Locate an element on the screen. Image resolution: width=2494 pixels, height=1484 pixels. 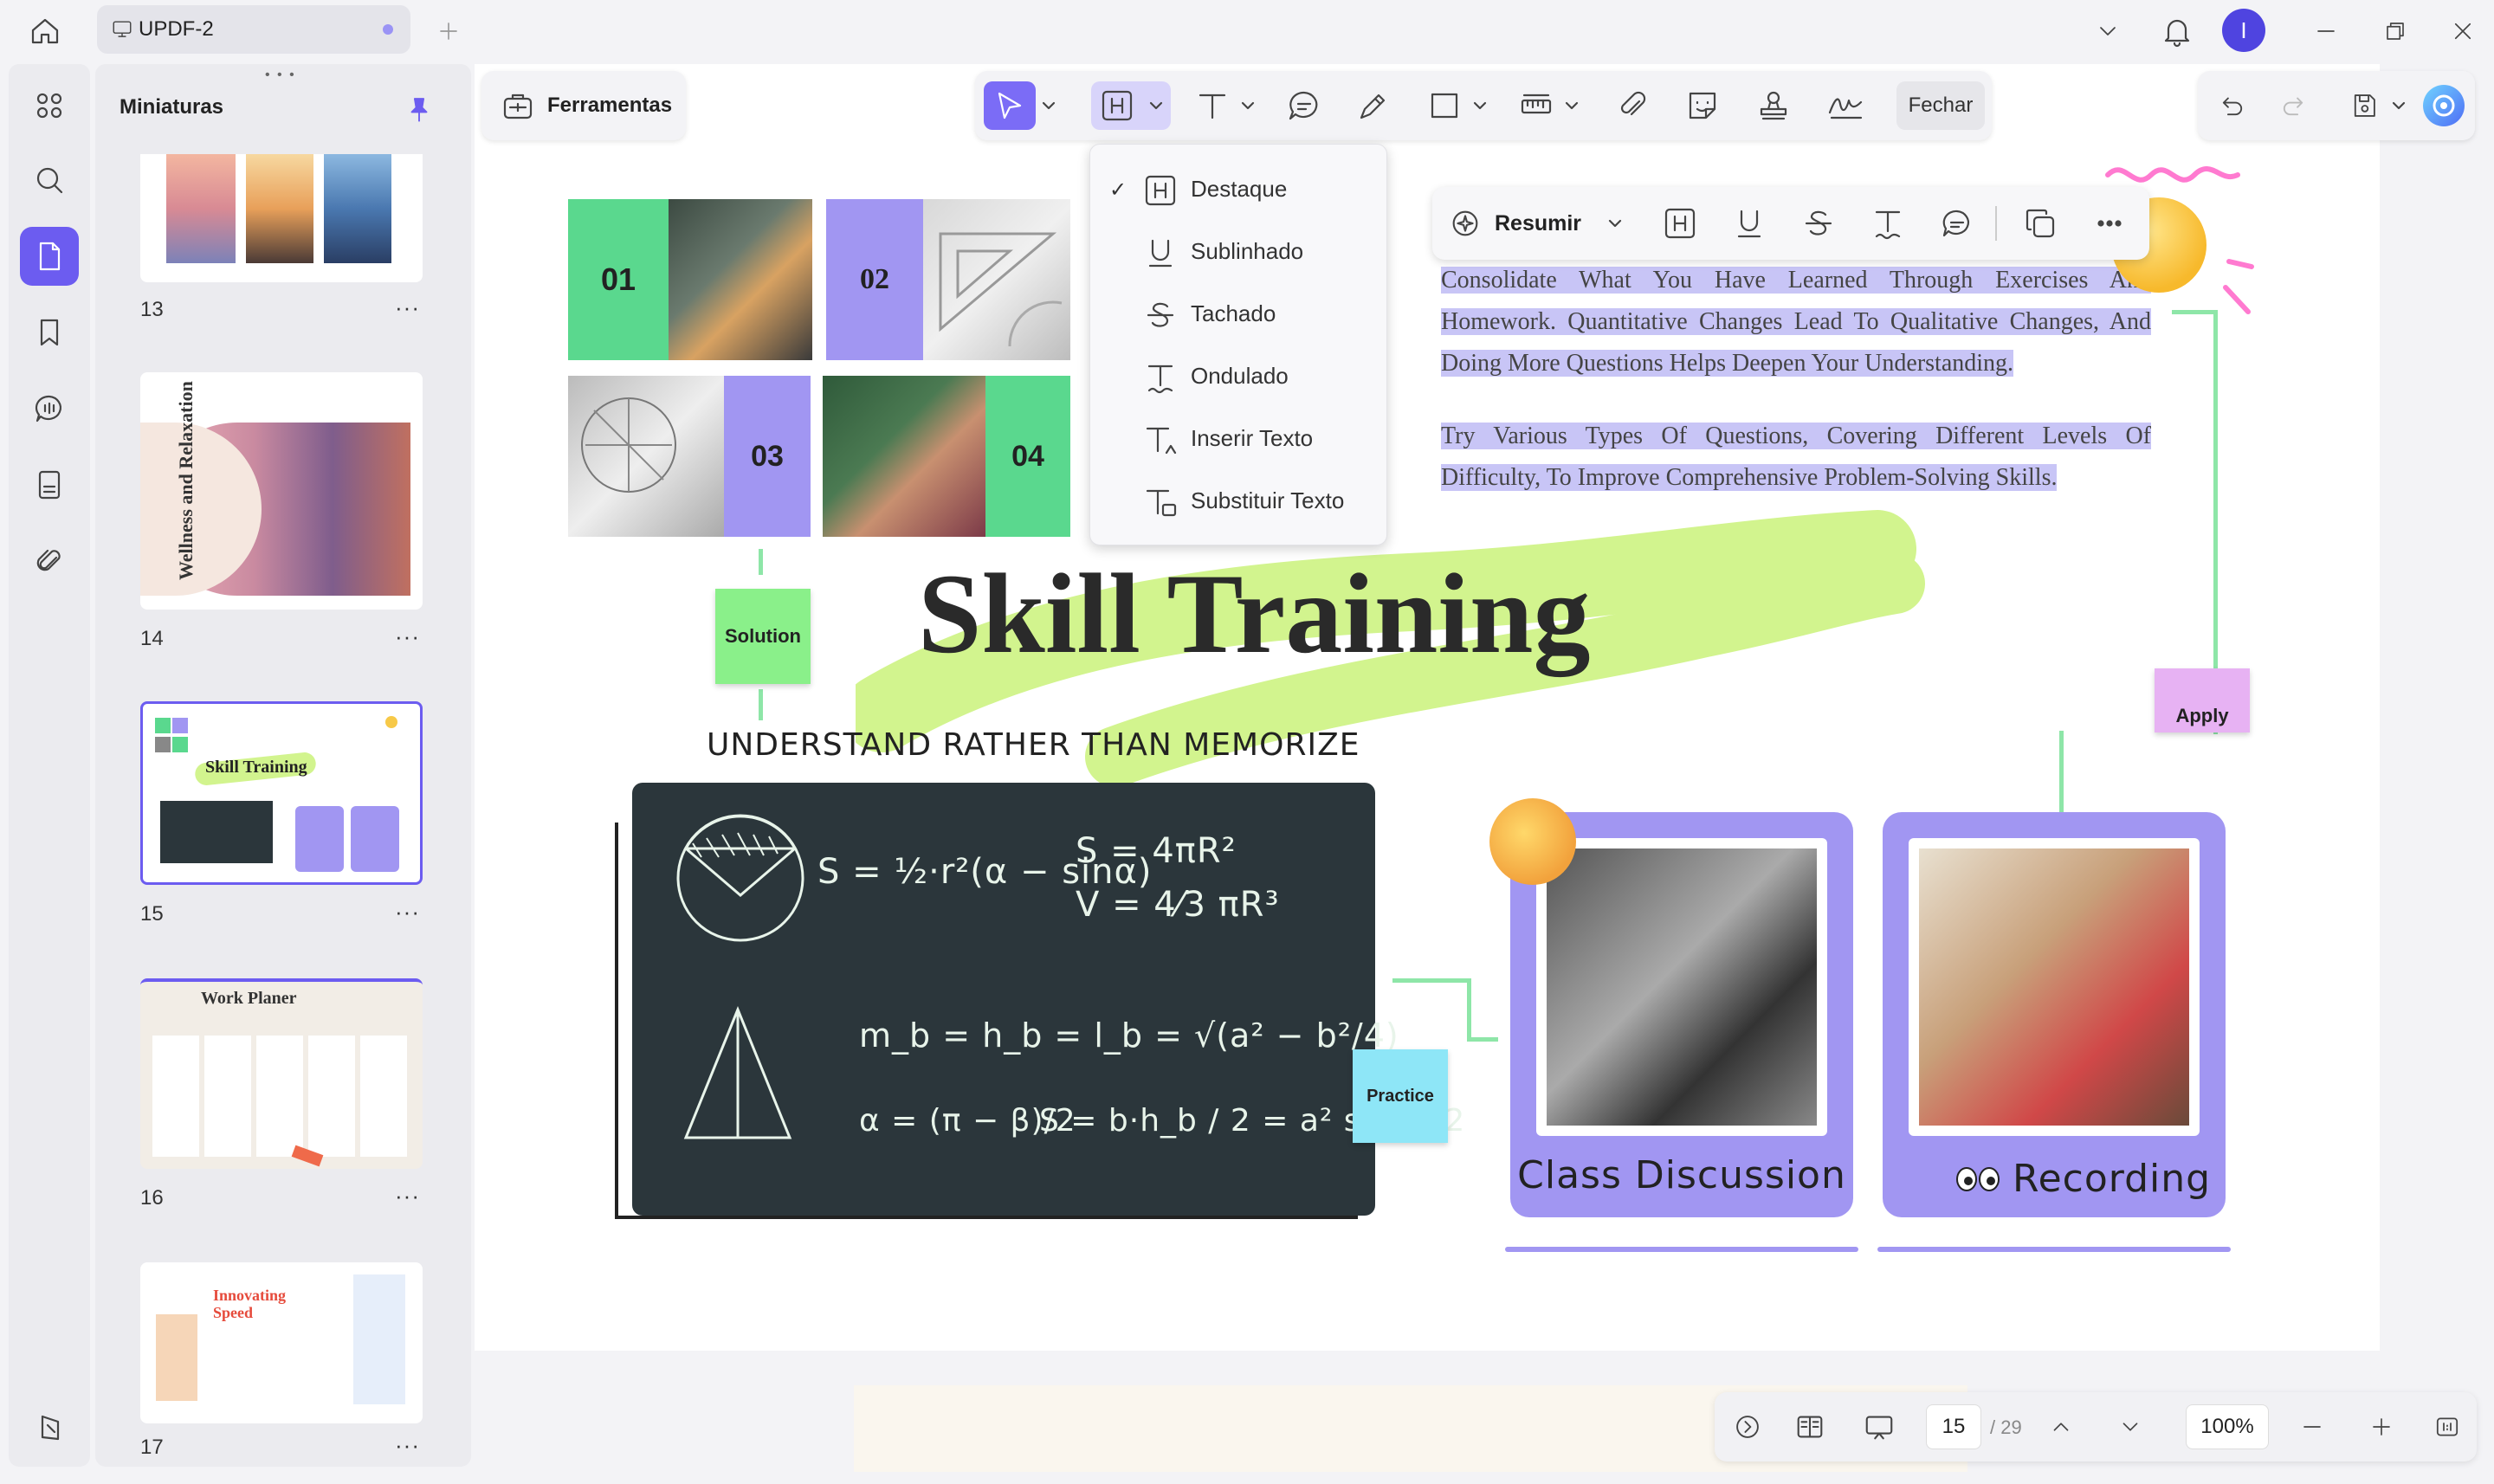
close-tool-button: Fechar is located at coordinates (1940, 105).